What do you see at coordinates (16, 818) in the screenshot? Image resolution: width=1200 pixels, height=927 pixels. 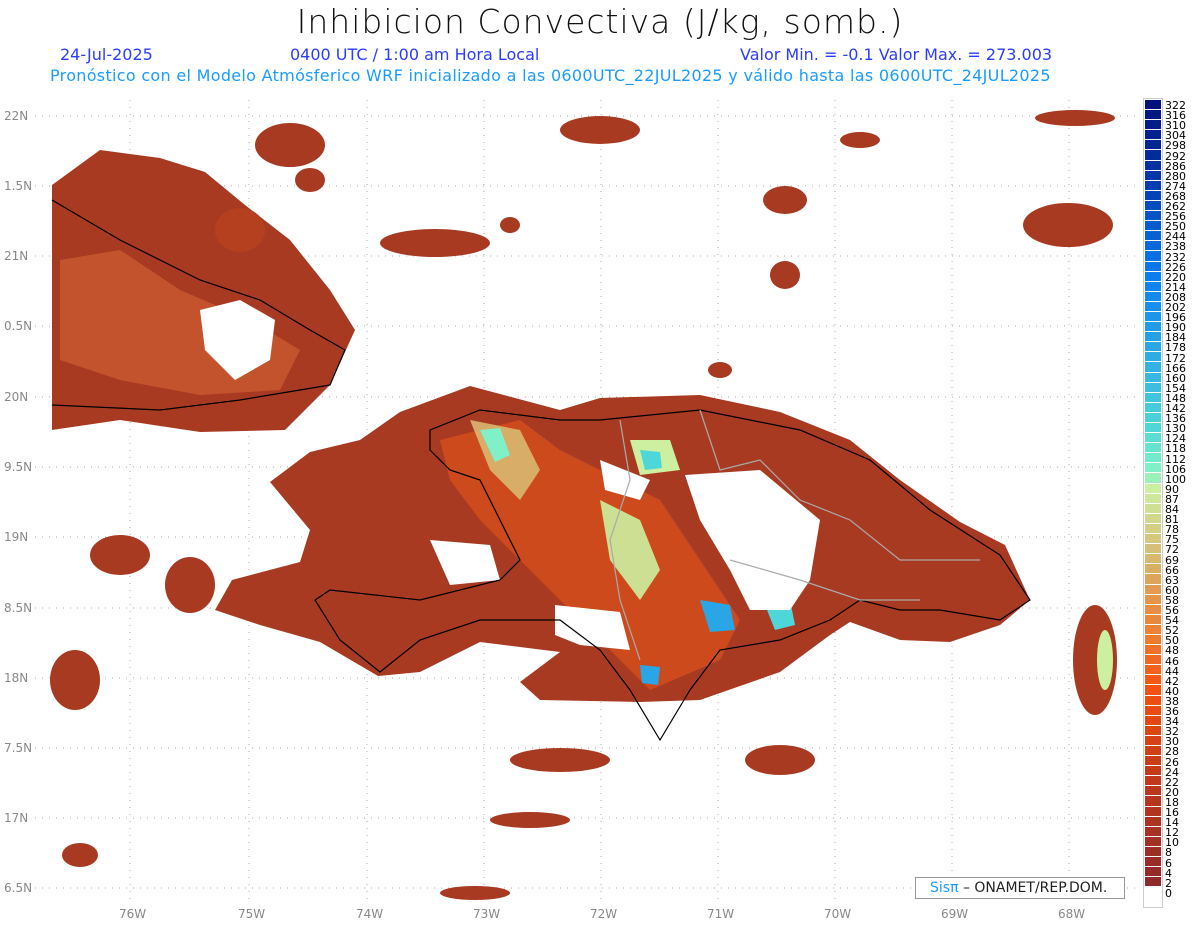 I see `lat-label: 17N` at bounding box center [16, 818].